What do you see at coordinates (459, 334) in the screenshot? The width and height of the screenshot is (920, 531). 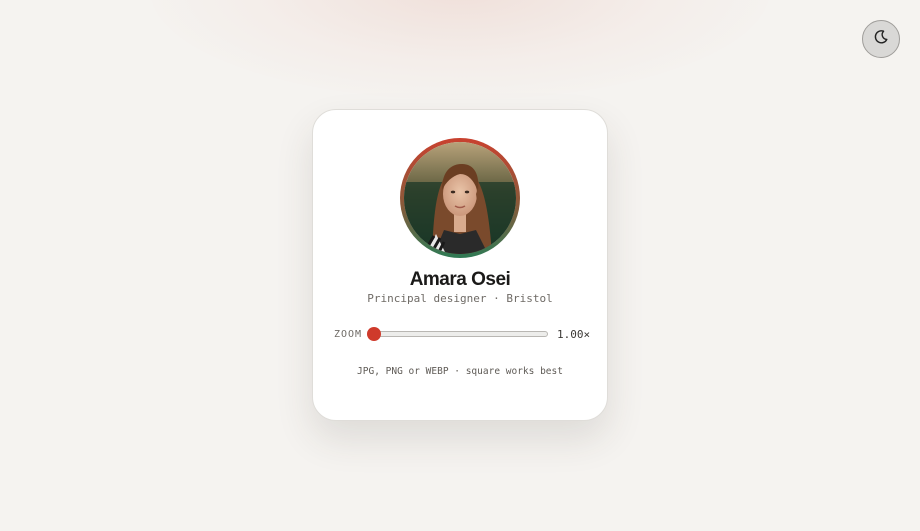 I see `zoom-slider-track` at bounding box center [459, 334].